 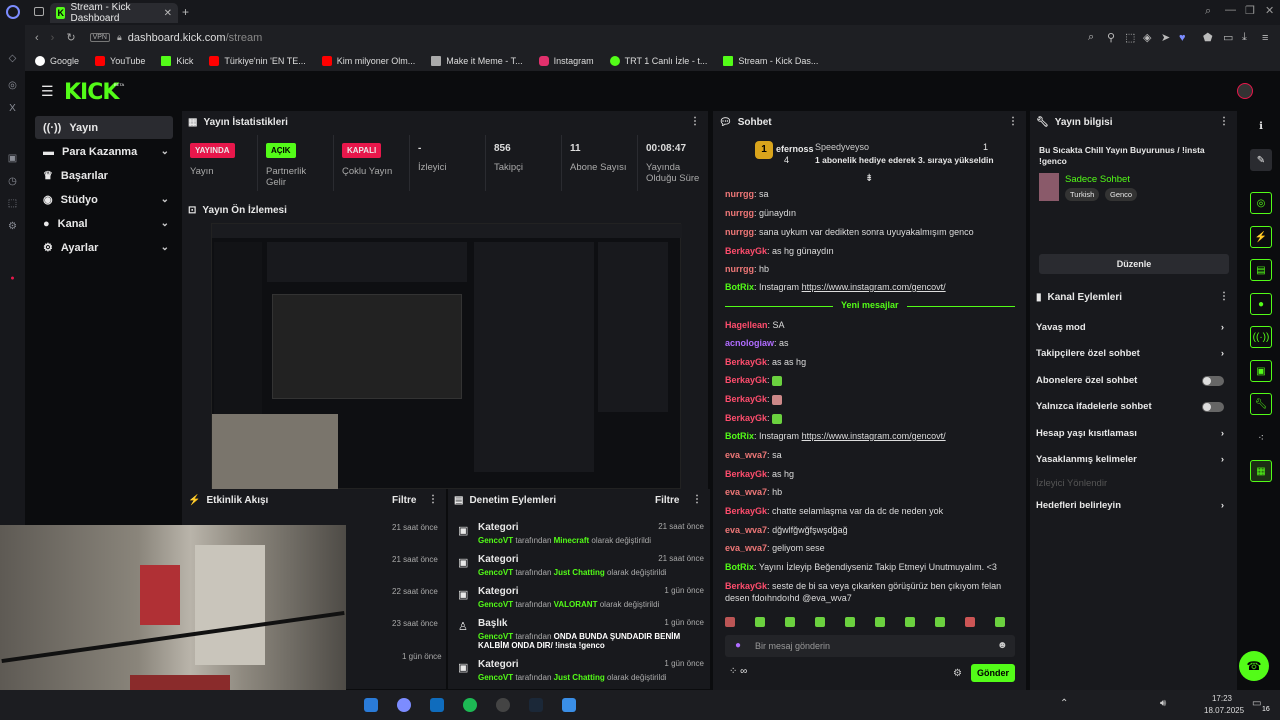 What do you see at coordinates (437, 705) in the screenshot?
I see `outlook-icon` at bounding box center [437, 705].